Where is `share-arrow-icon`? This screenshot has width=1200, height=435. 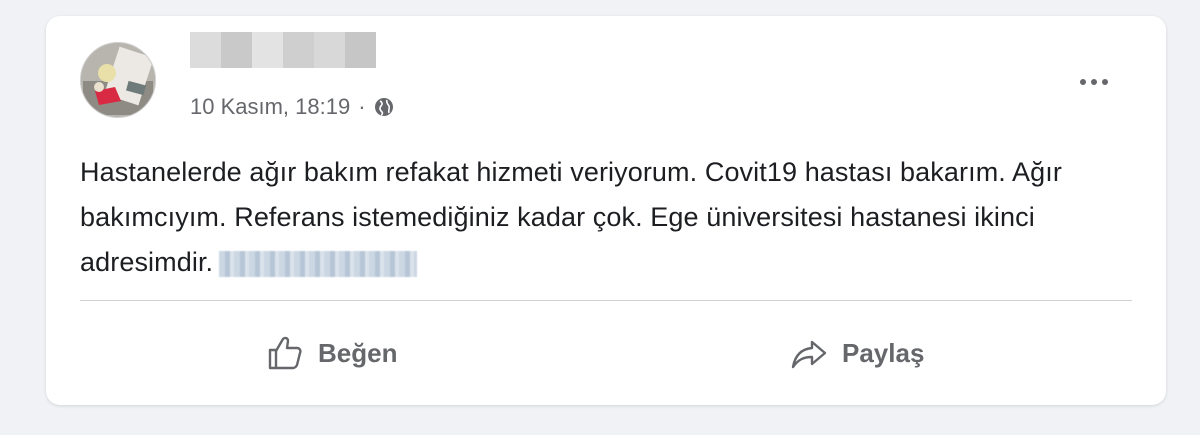 share-arrow-icon is located at coordinates (809, 353).